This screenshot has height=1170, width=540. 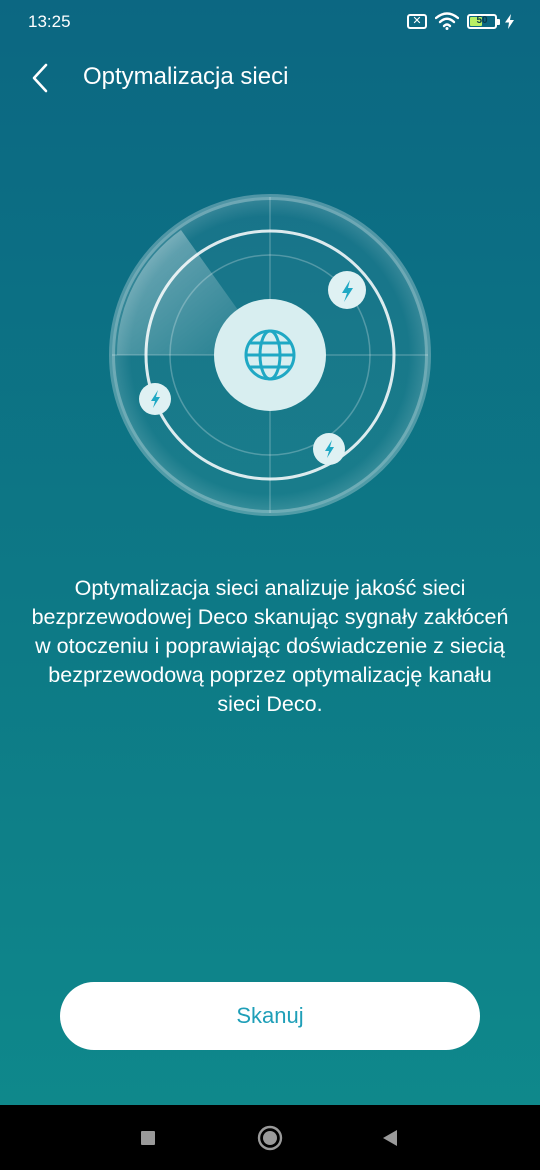 I want to click on status-time: 13:25, so click(x=49, y=21).